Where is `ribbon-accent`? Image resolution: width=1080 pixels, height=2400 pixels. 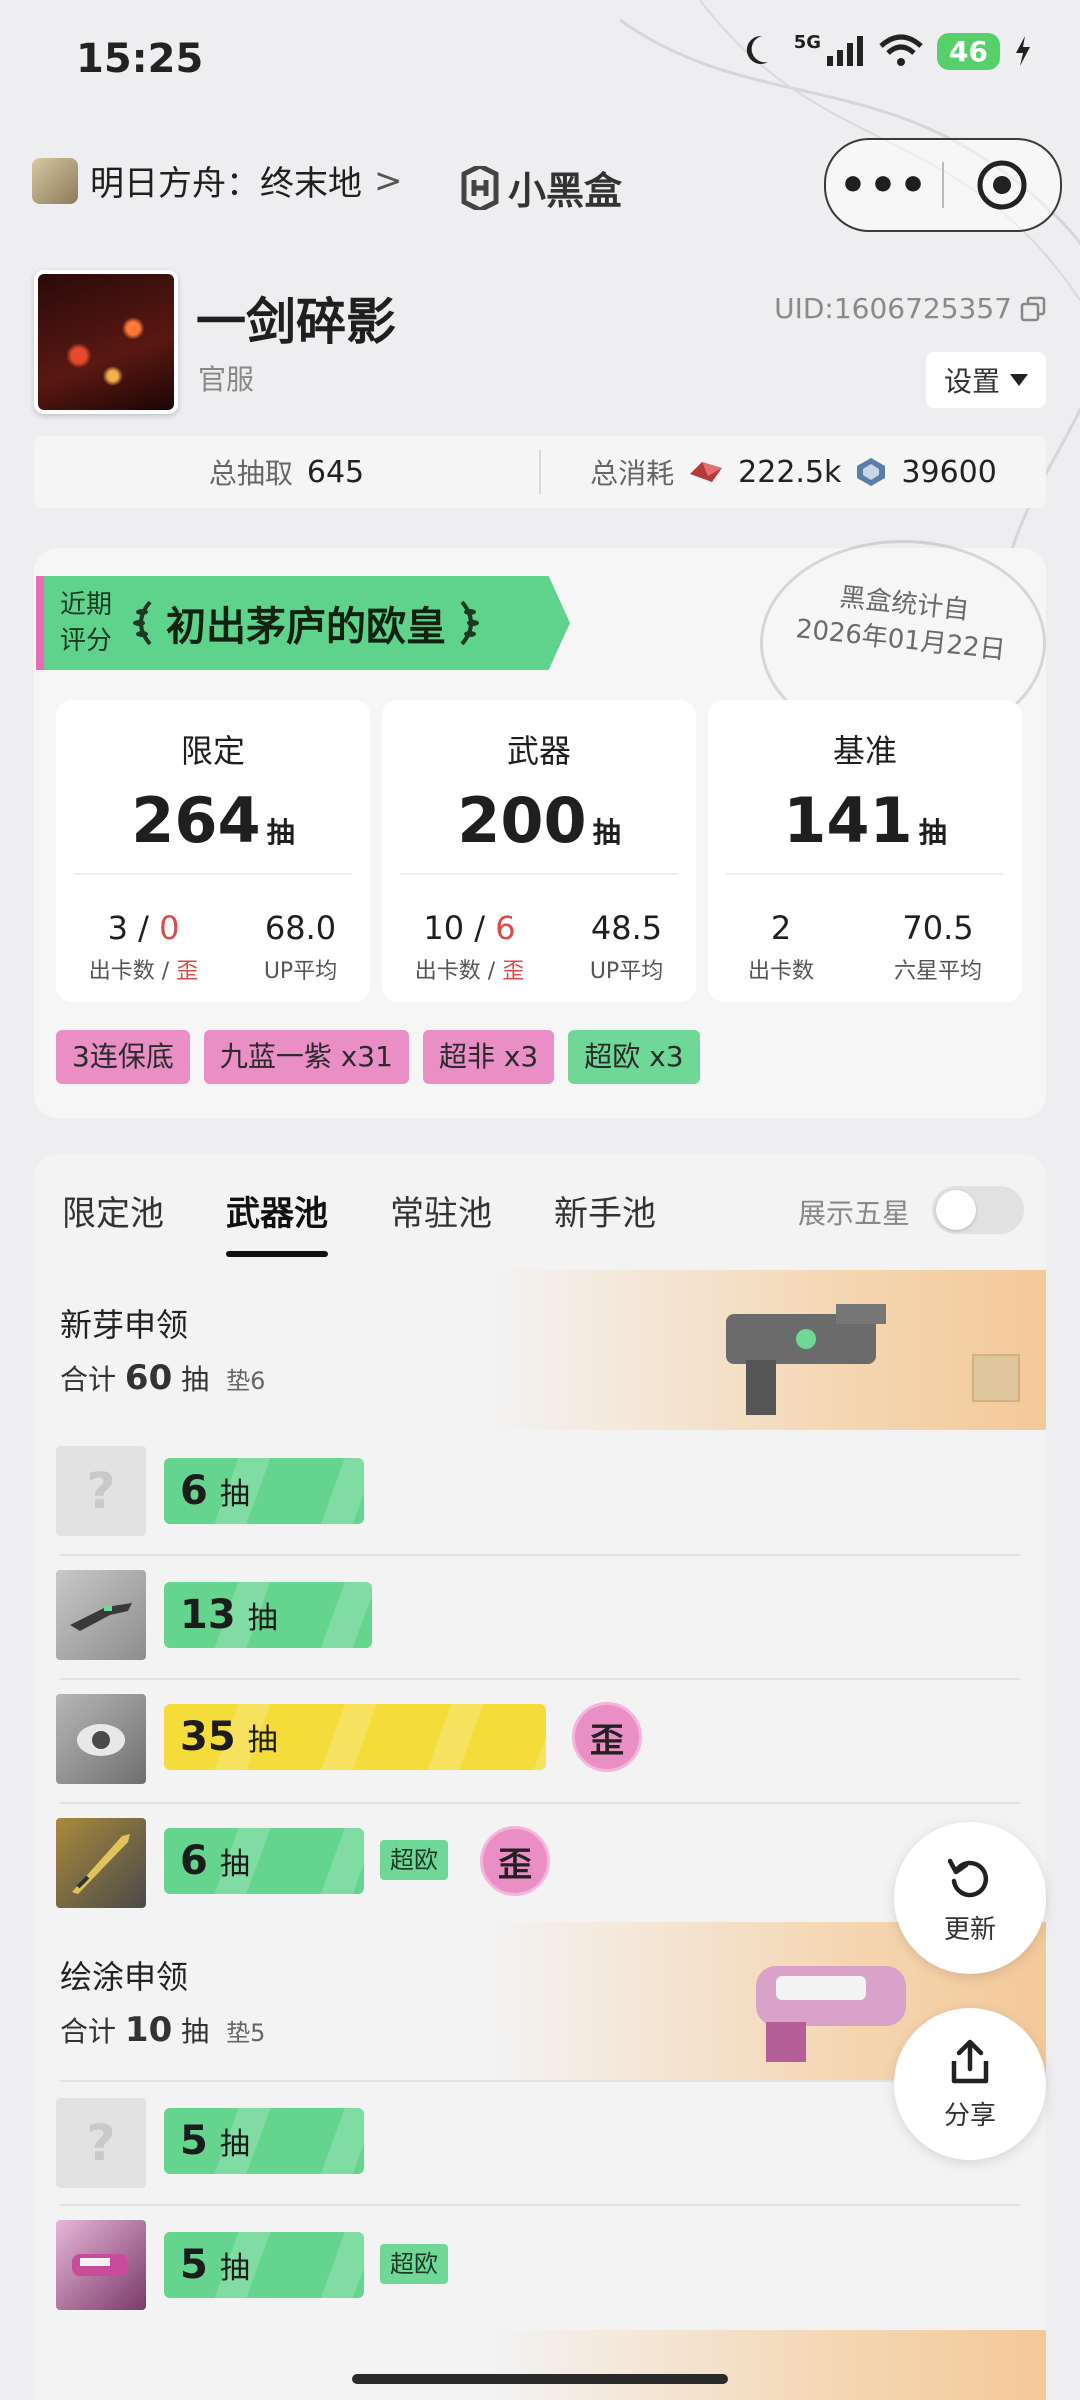
ribbon-accent is located at coordinates (40, 623).